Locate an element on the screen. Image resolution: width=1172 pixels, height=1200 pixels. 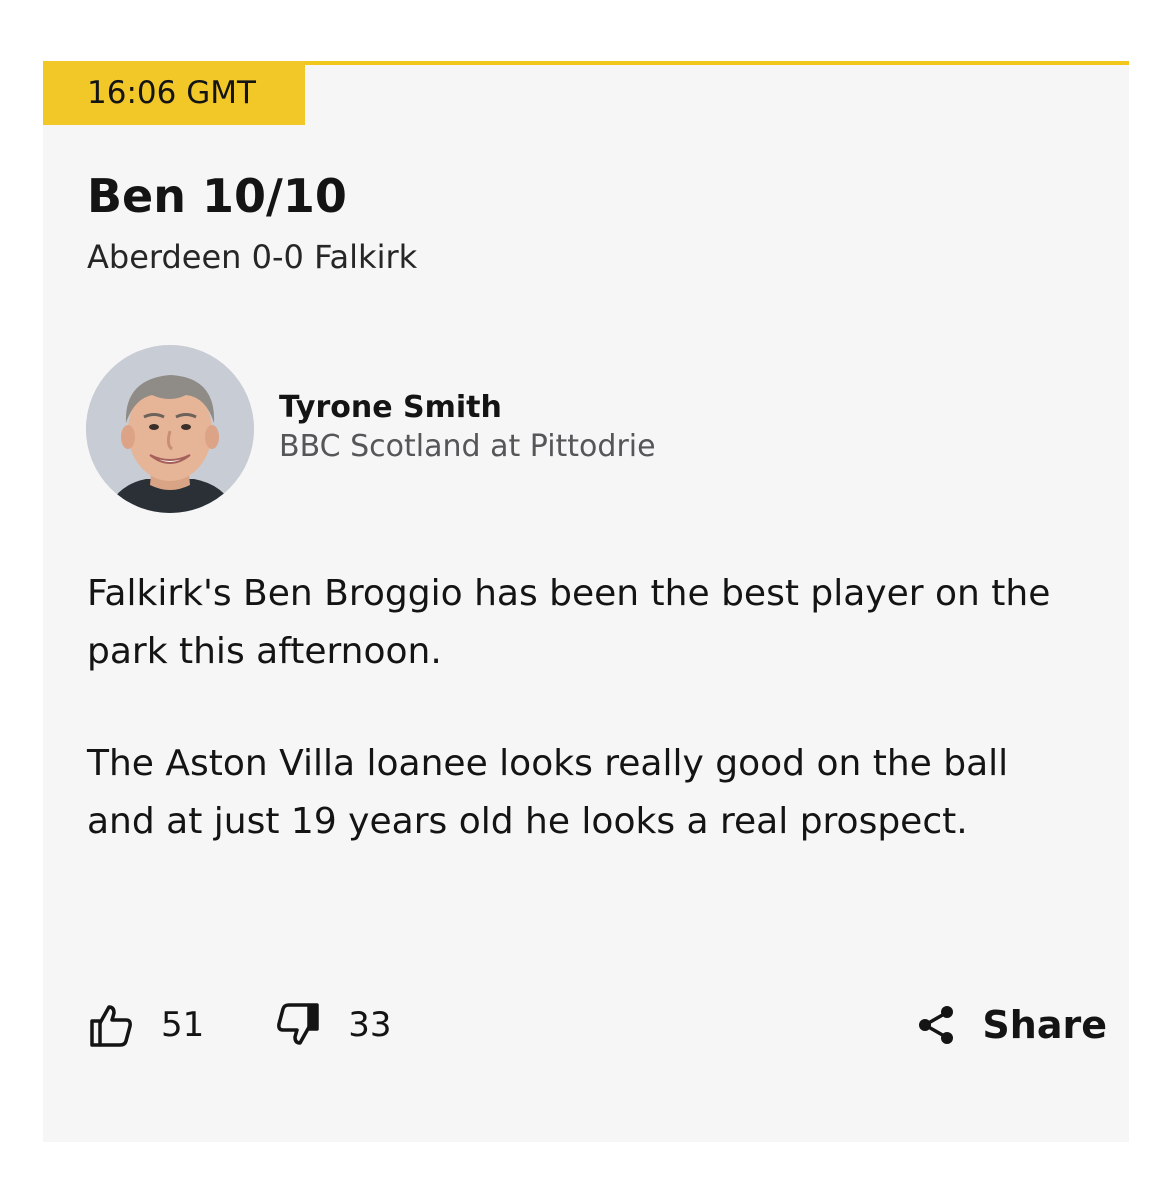
share-label: Share is located at coordinates (1044, 1025).